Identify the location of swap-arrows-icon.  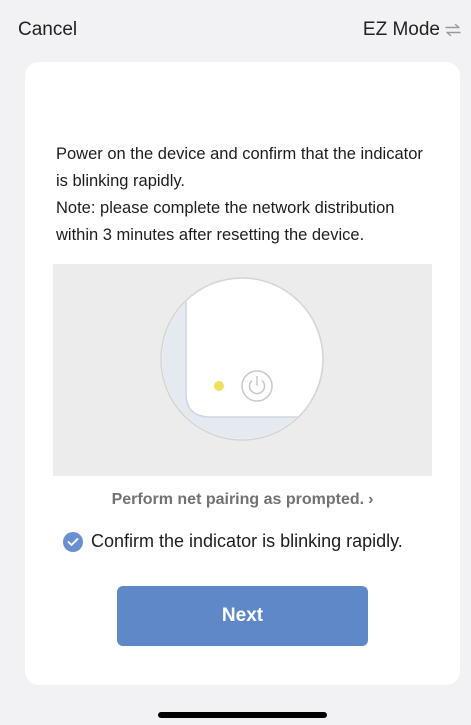
(453, 30).